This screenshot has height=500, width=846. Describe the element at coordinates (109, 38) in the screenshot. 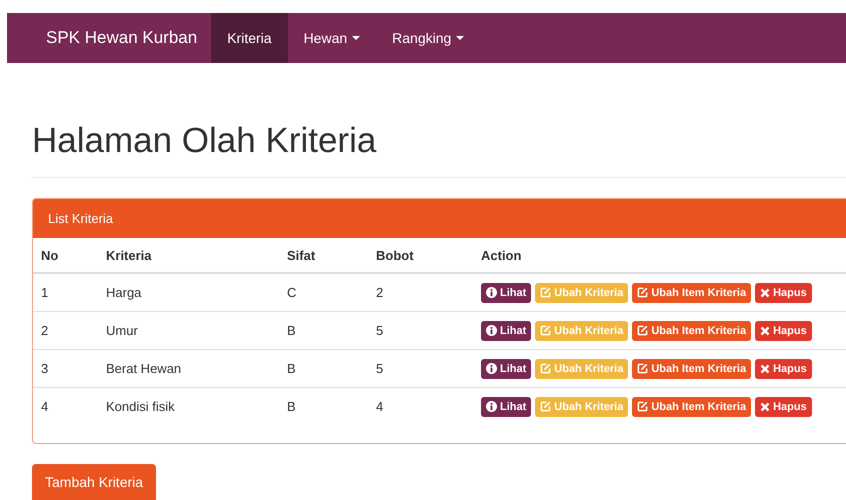

I see `brand-title: SPK Hewan Kurban` at that location.